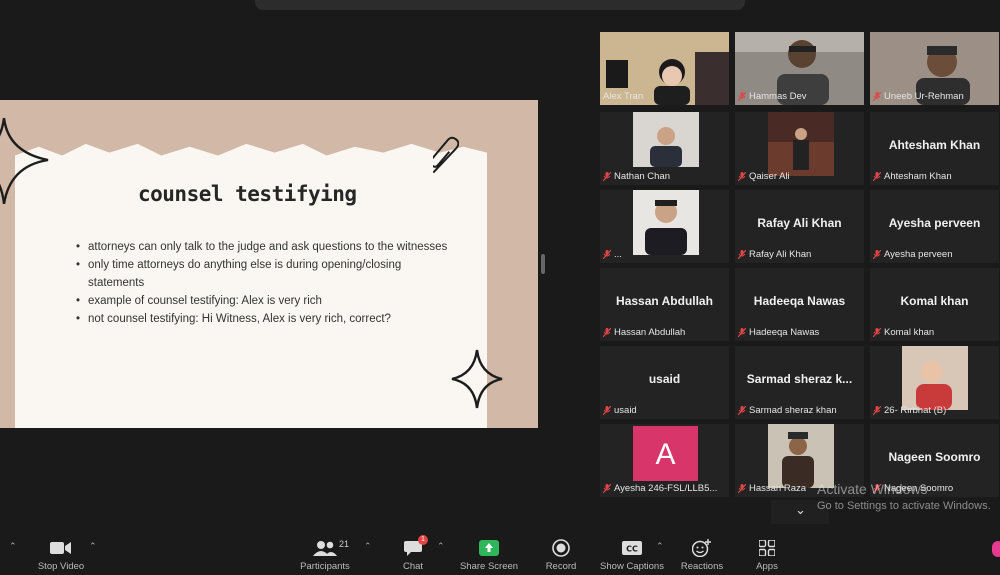  I want to click on participant-tile: Sarmad sheraz k... Sarmad sheraz khan, so click(799, 382).